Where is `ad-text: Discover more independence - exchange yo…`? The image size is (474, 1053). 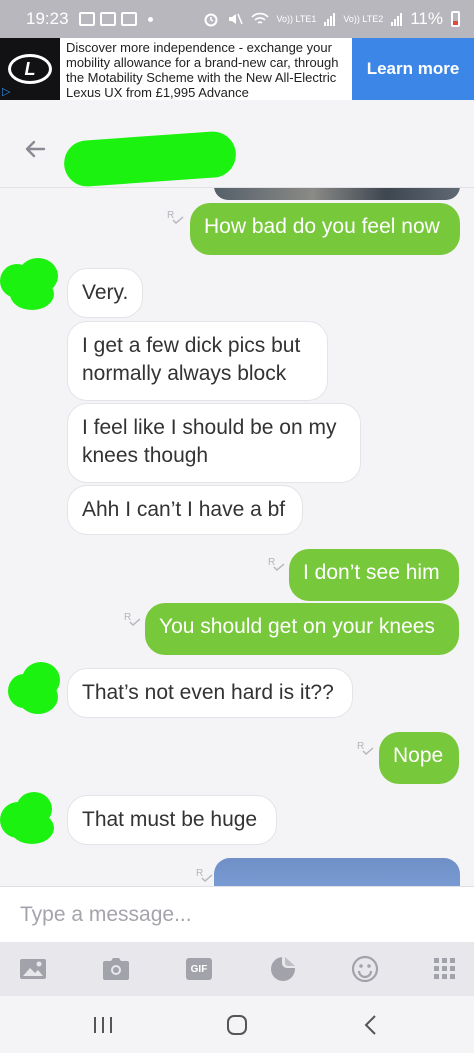 ad-text: Discover more independence - exchange yo… is located at coordinates (202, 70).